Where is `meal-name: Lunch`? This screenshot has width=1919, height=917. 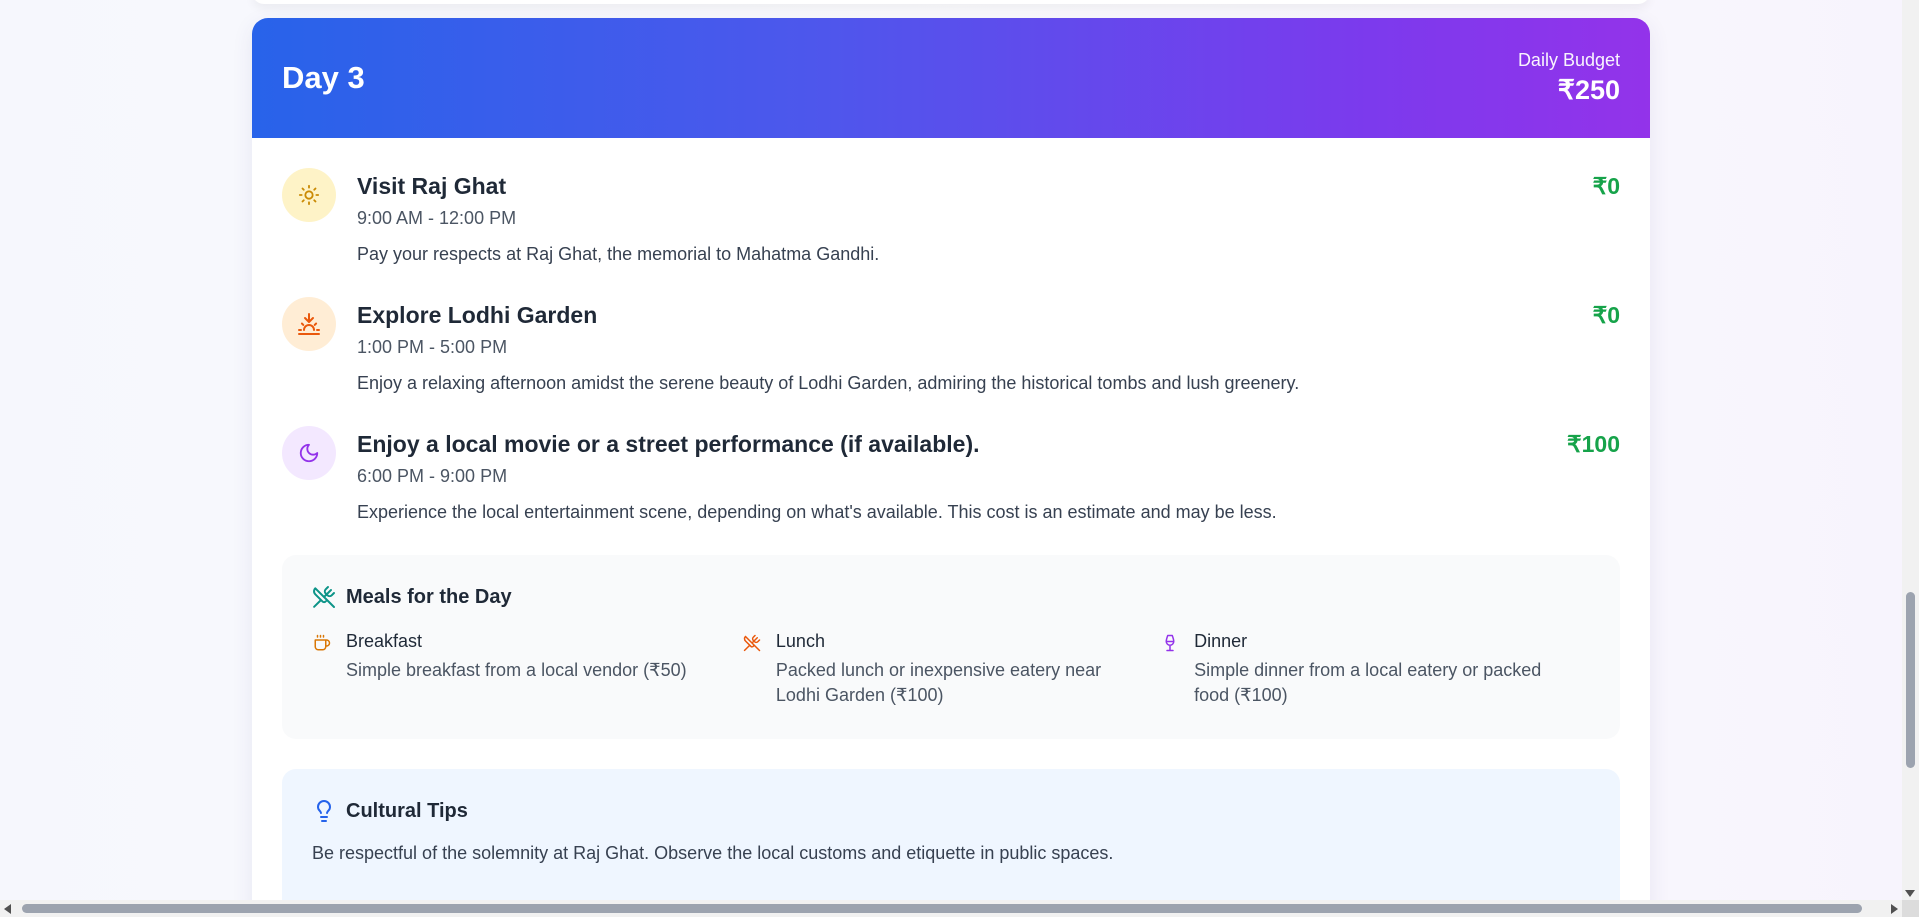
meal-name: Lunch is located at coordinates (800, 641).